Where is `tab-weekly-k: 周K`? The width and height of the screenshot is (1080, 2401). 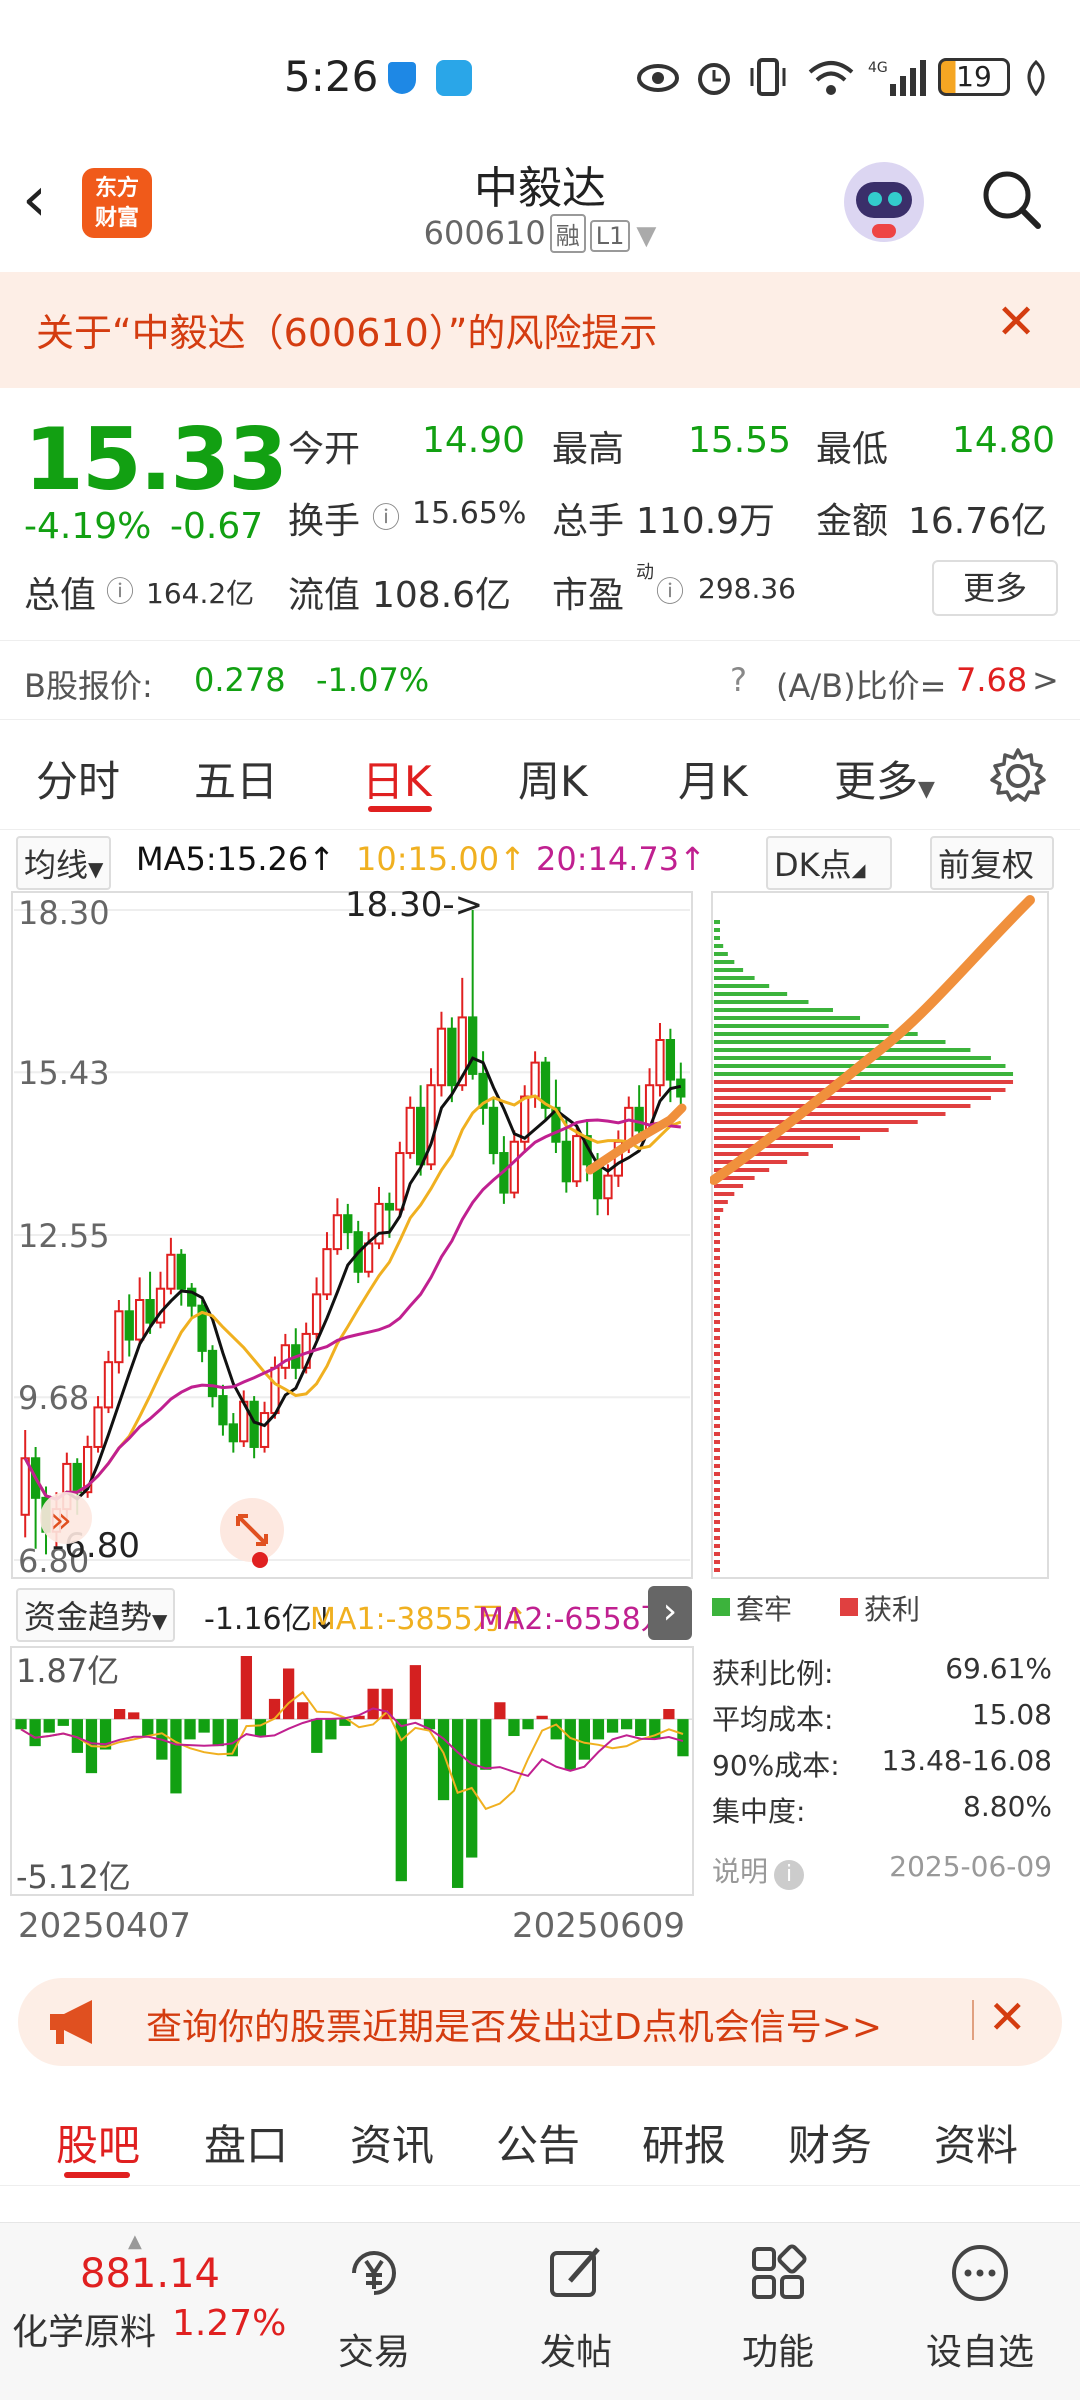 tab-weekly-k: 周K is located at coordinates (553, 778).